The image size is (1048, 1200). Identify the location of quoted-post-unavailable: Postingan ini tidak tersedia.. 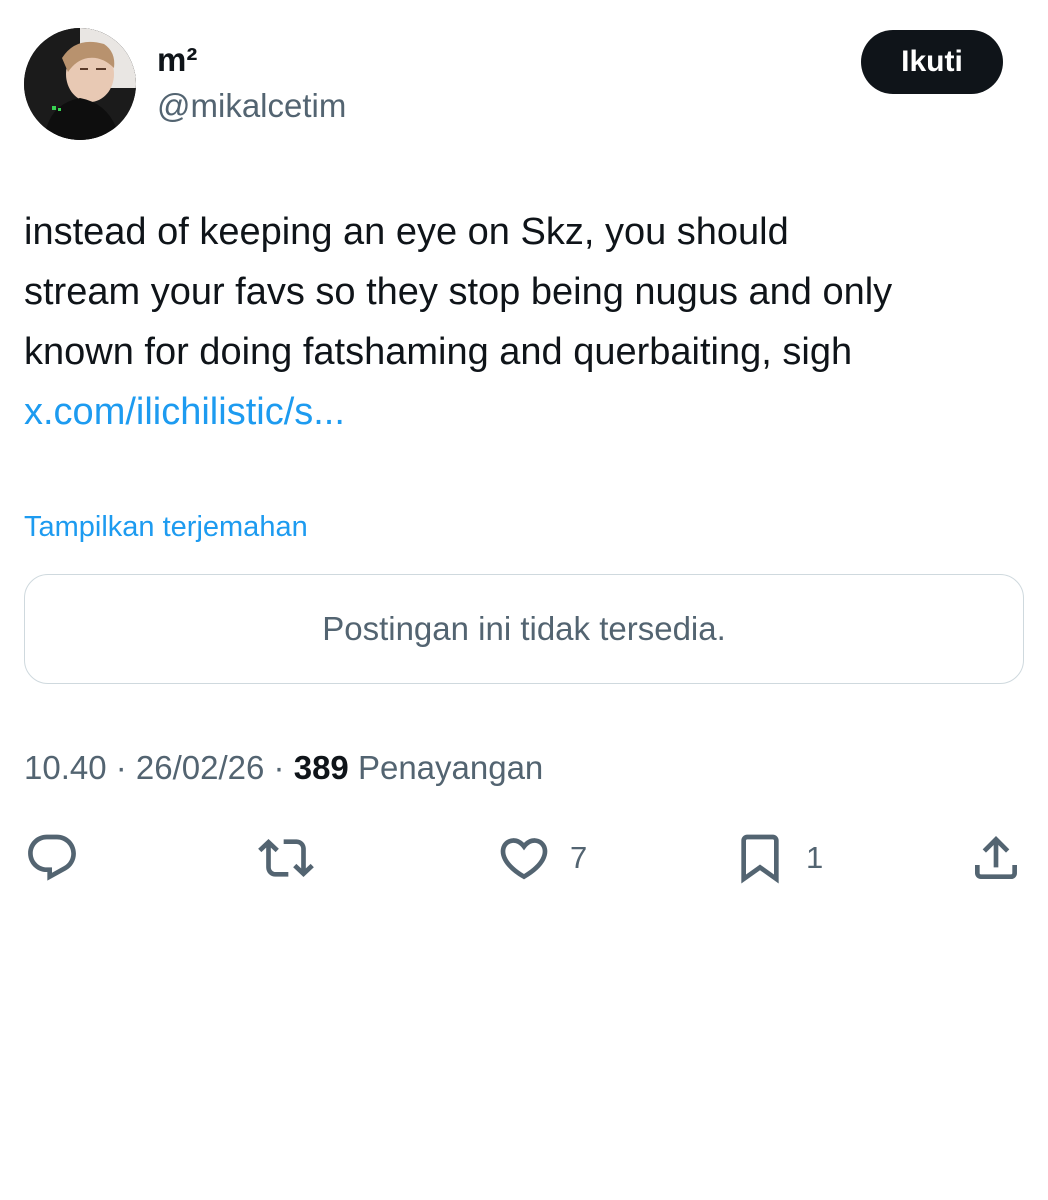
(524, 629).